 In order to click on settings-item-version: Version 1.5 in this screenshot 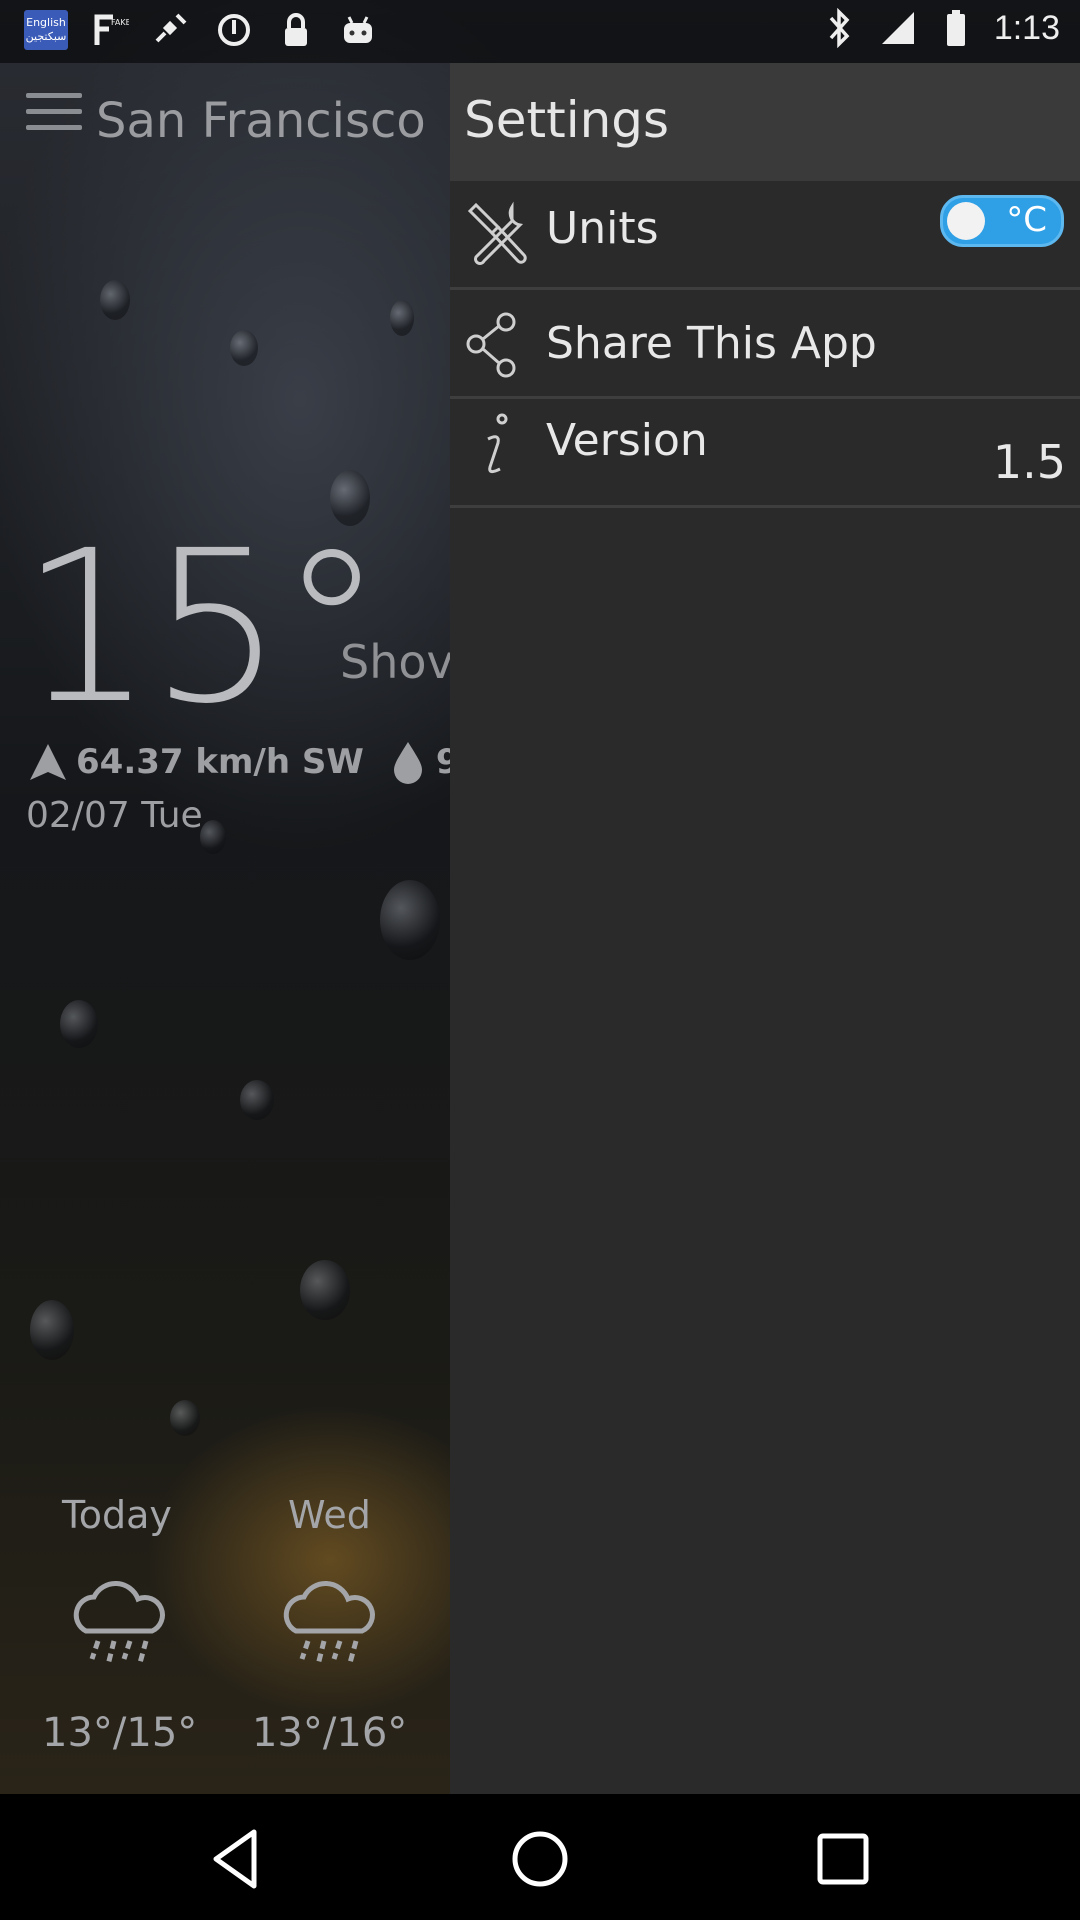, I will do `click(765, 453)`.